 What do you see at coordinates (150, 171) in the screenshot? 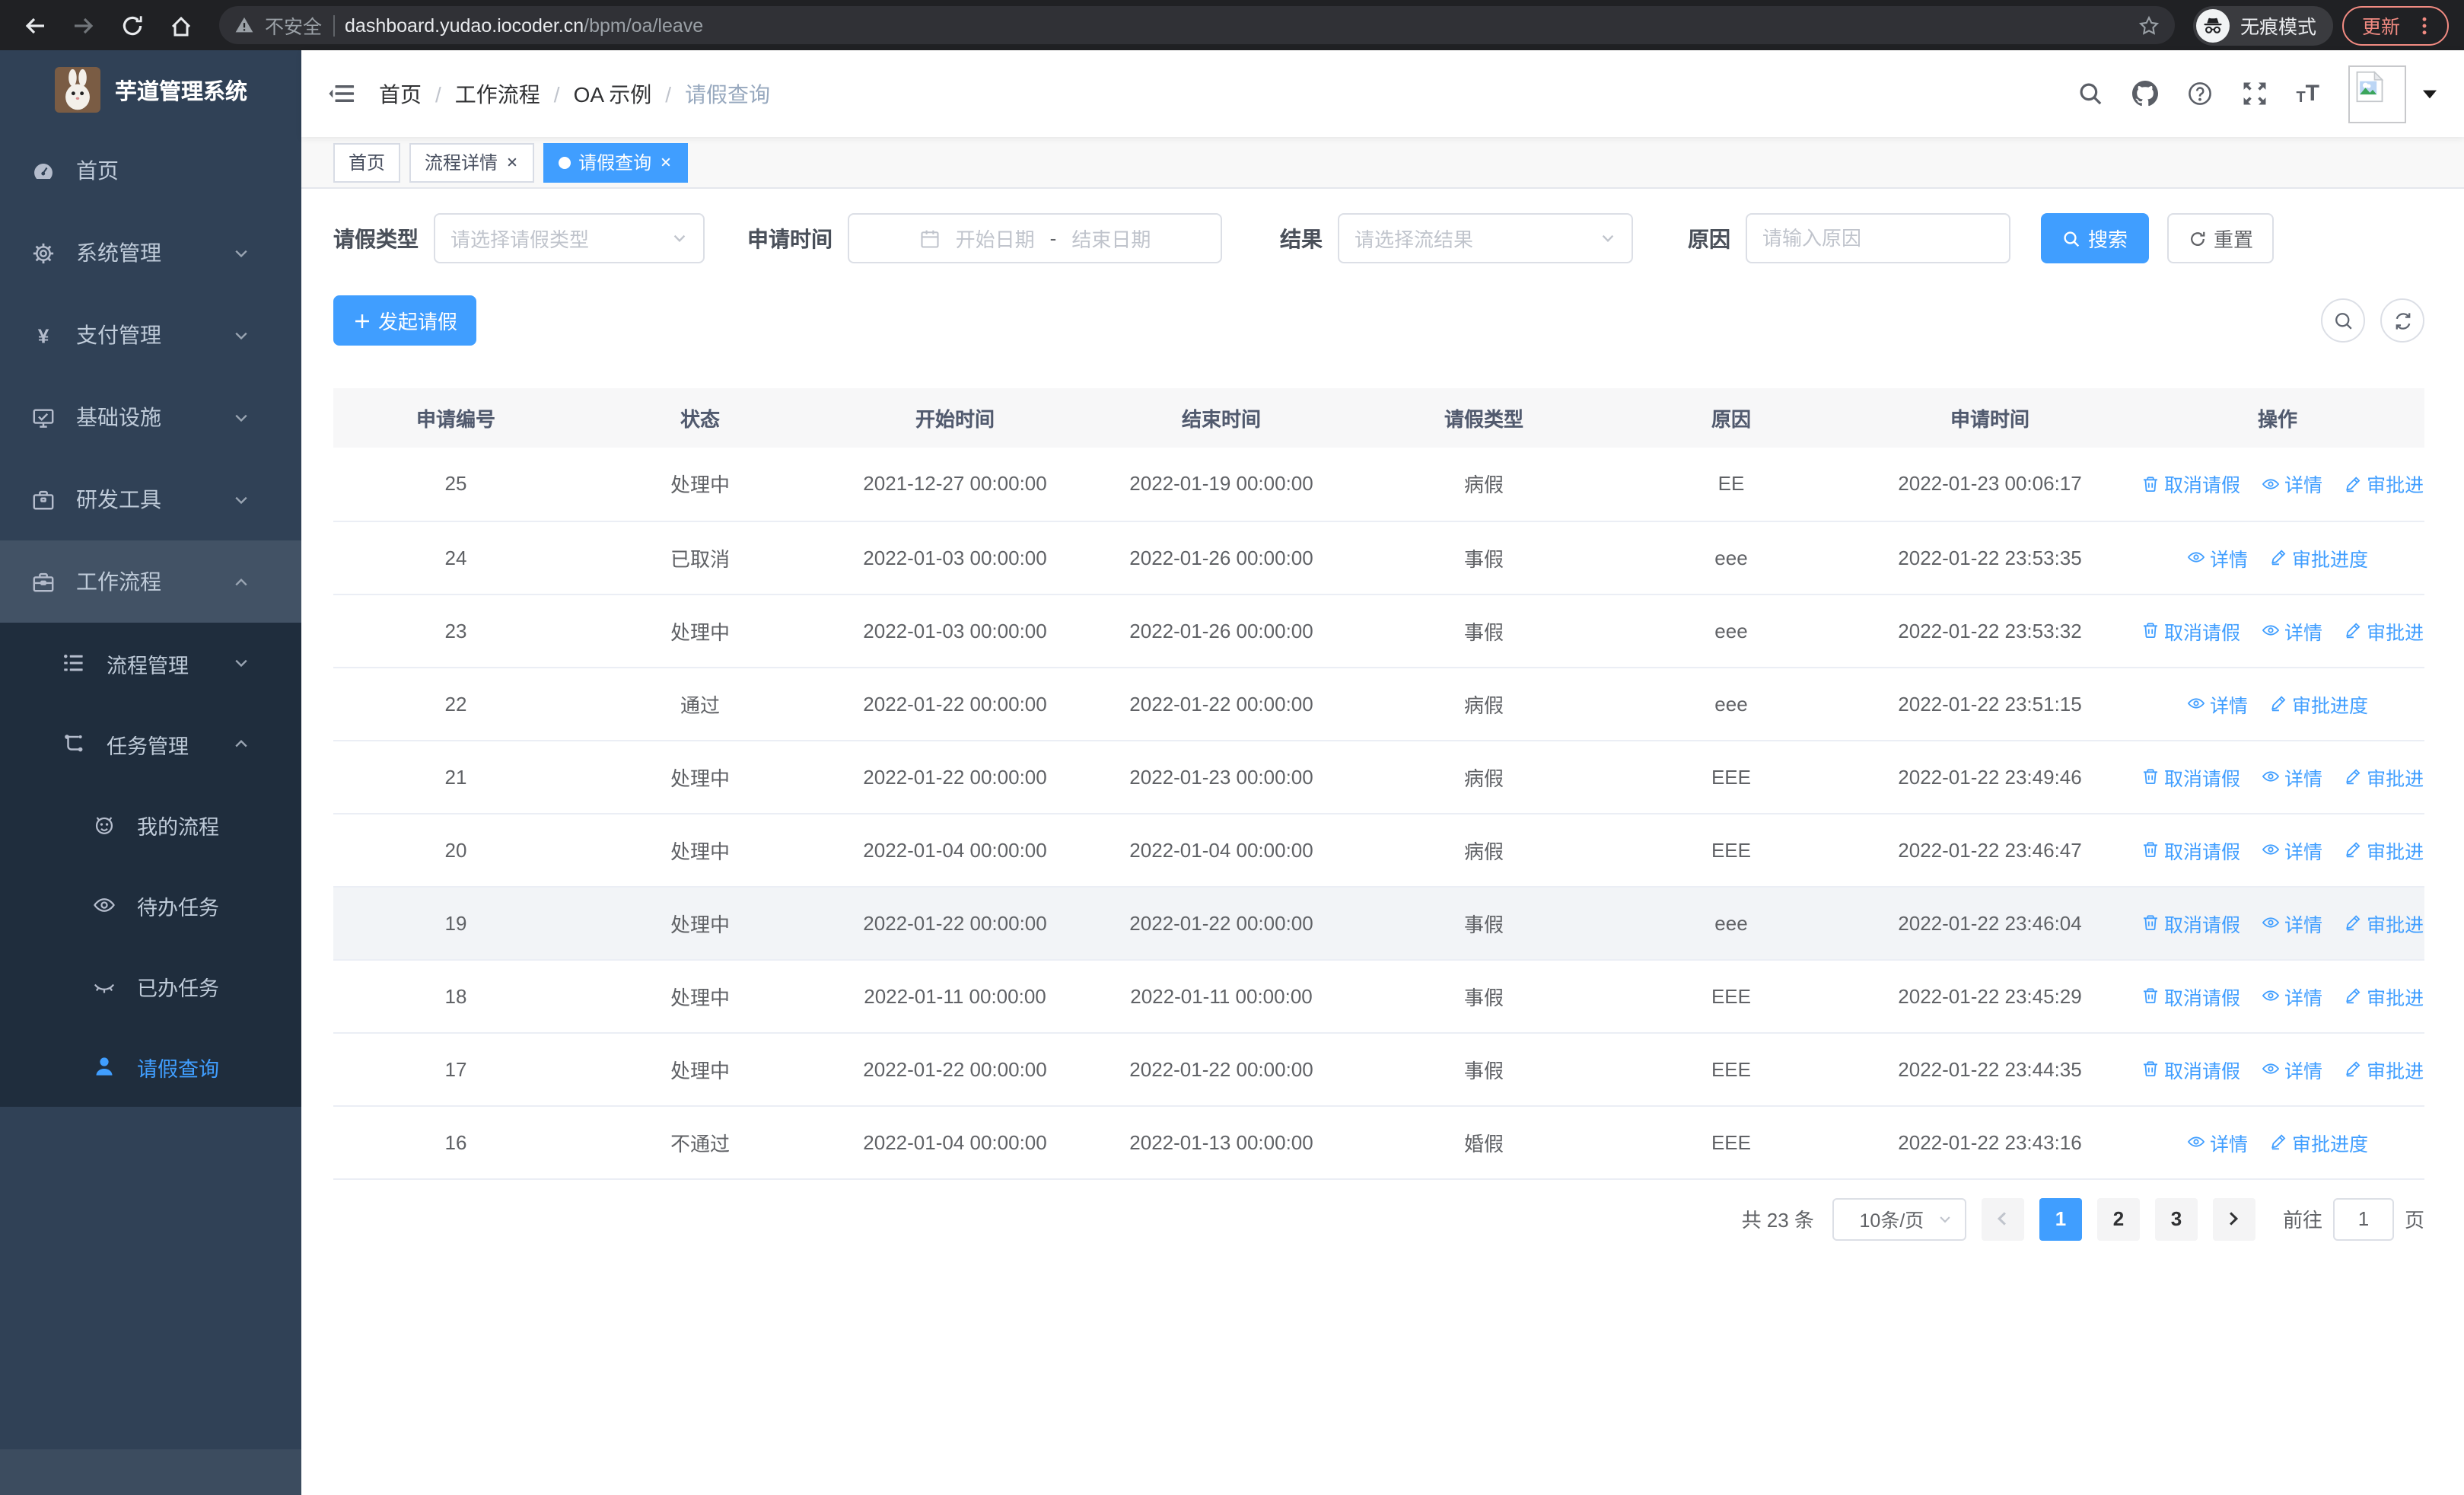
I see `sidebar-item-首页: 首页` at bounding box center [150, 171].